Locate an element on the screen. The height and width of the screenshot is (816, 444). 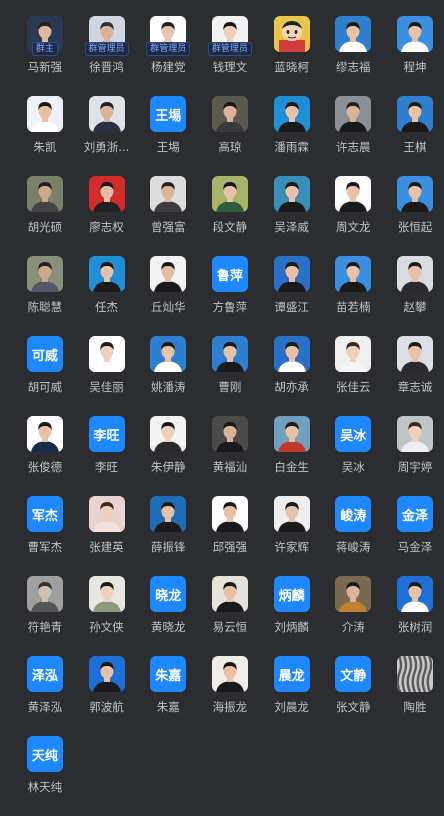
member-item: 张建英 is located at coordinates (107, 536).